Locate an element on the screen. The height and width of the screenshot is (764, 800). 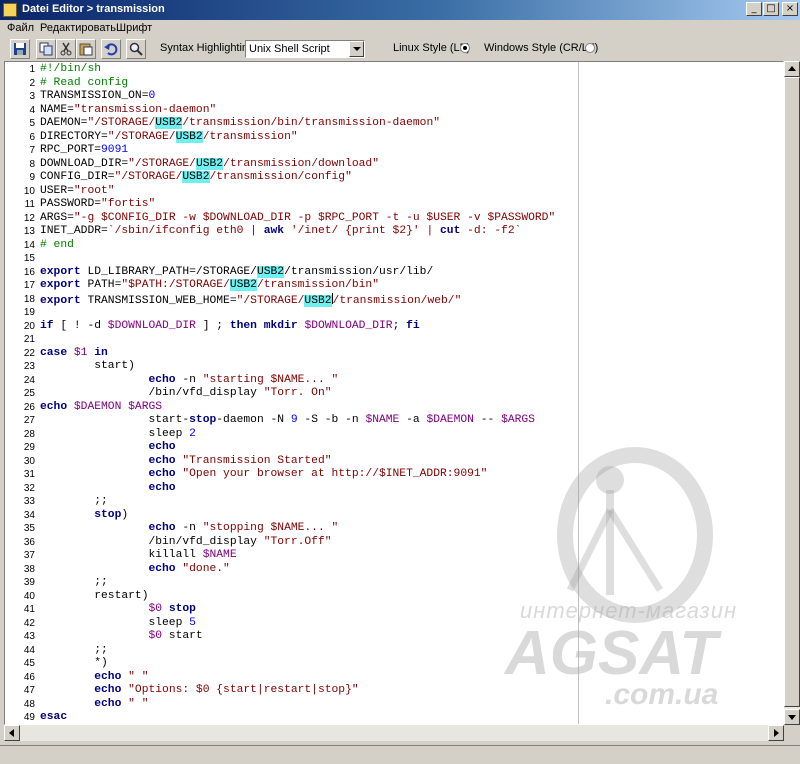
find-button is located at coordinates (136, 49).